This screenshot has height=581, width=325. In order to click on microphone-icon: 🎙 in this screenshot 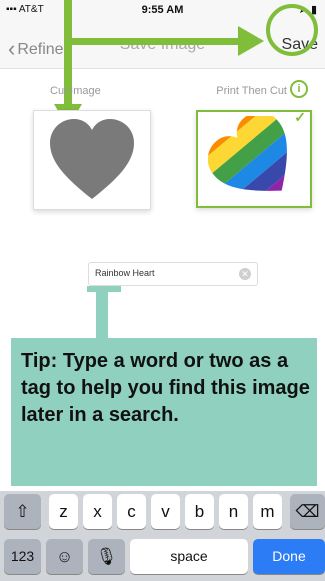, I will do `click(106, 556)`.